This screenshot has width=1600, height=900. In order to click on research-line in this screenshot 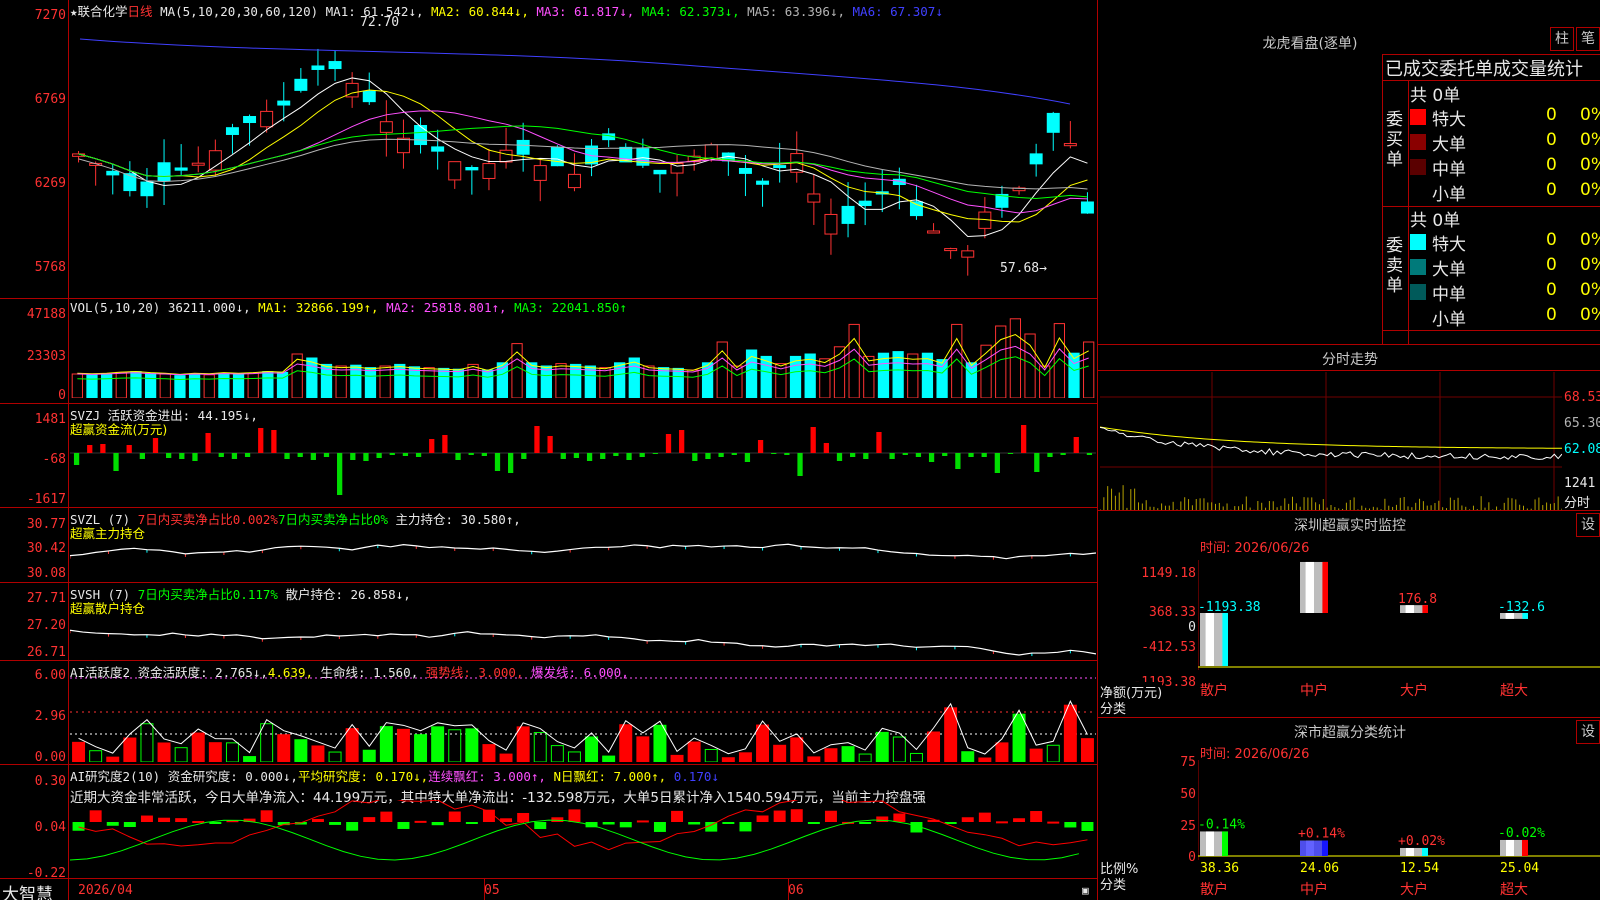, I will do `click(583, 825)`.